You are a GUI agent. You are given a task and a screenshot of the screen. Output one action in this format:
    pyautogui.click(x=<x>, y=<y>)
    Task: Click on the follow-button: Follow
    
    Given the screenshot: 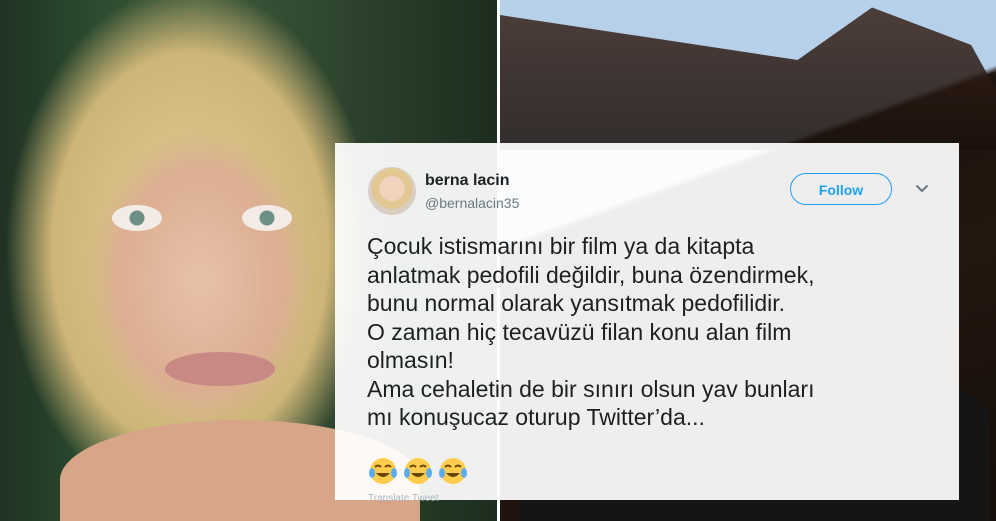 What is the action you would take?
    pyautogui.click(x=841, y=189)
    